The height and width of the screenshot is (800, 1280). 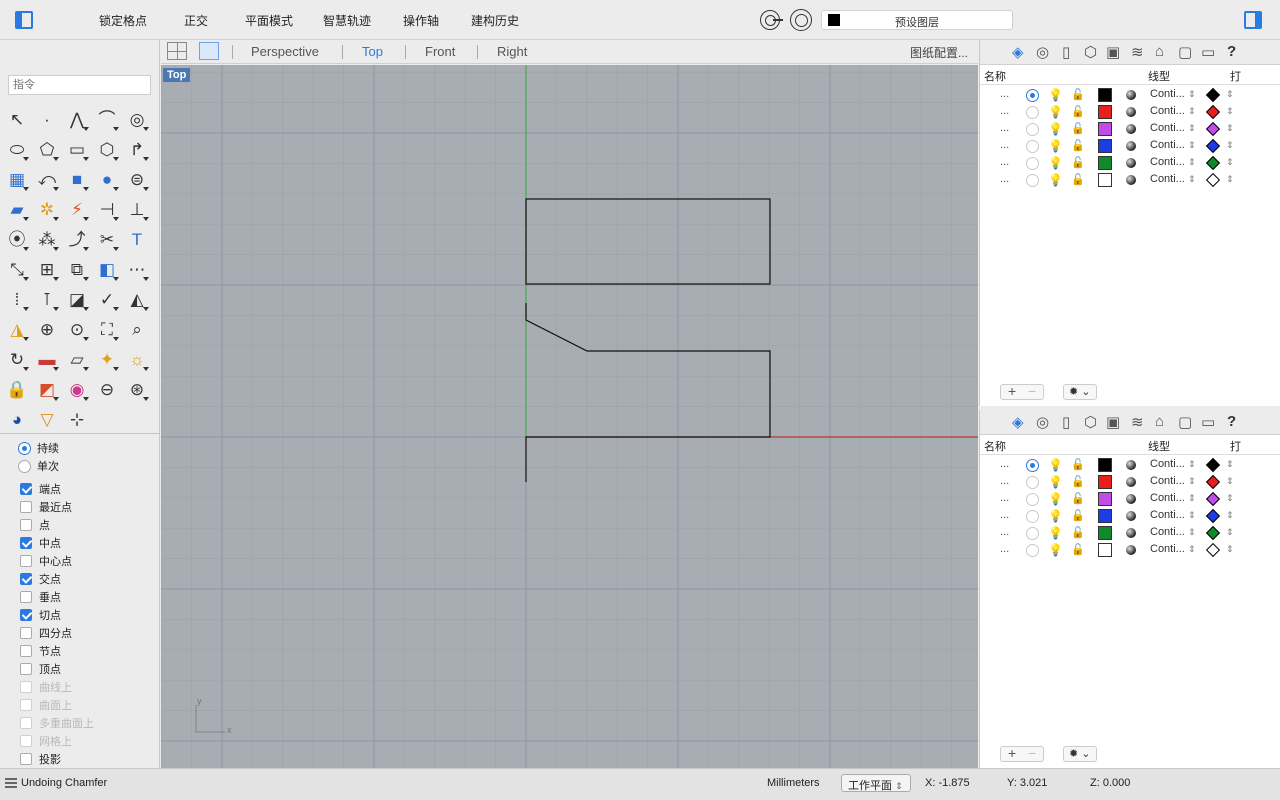 I want to click on grid-snap-toggle: 锁定格点, so click(x=123, y=20).